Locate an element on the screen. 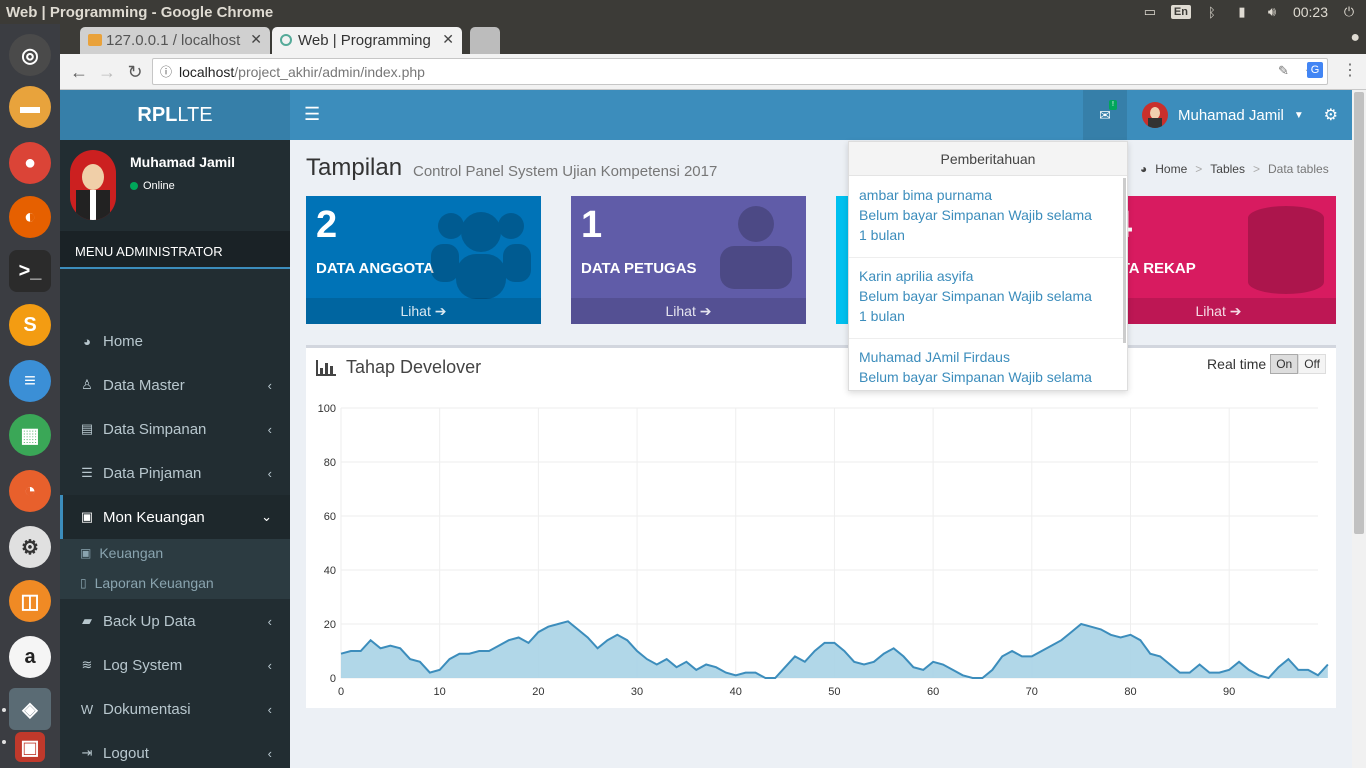 Image resolution: width=1366 pixels, height=768 pixels. document-icon: ≡ is located at coordinates (30, 381).